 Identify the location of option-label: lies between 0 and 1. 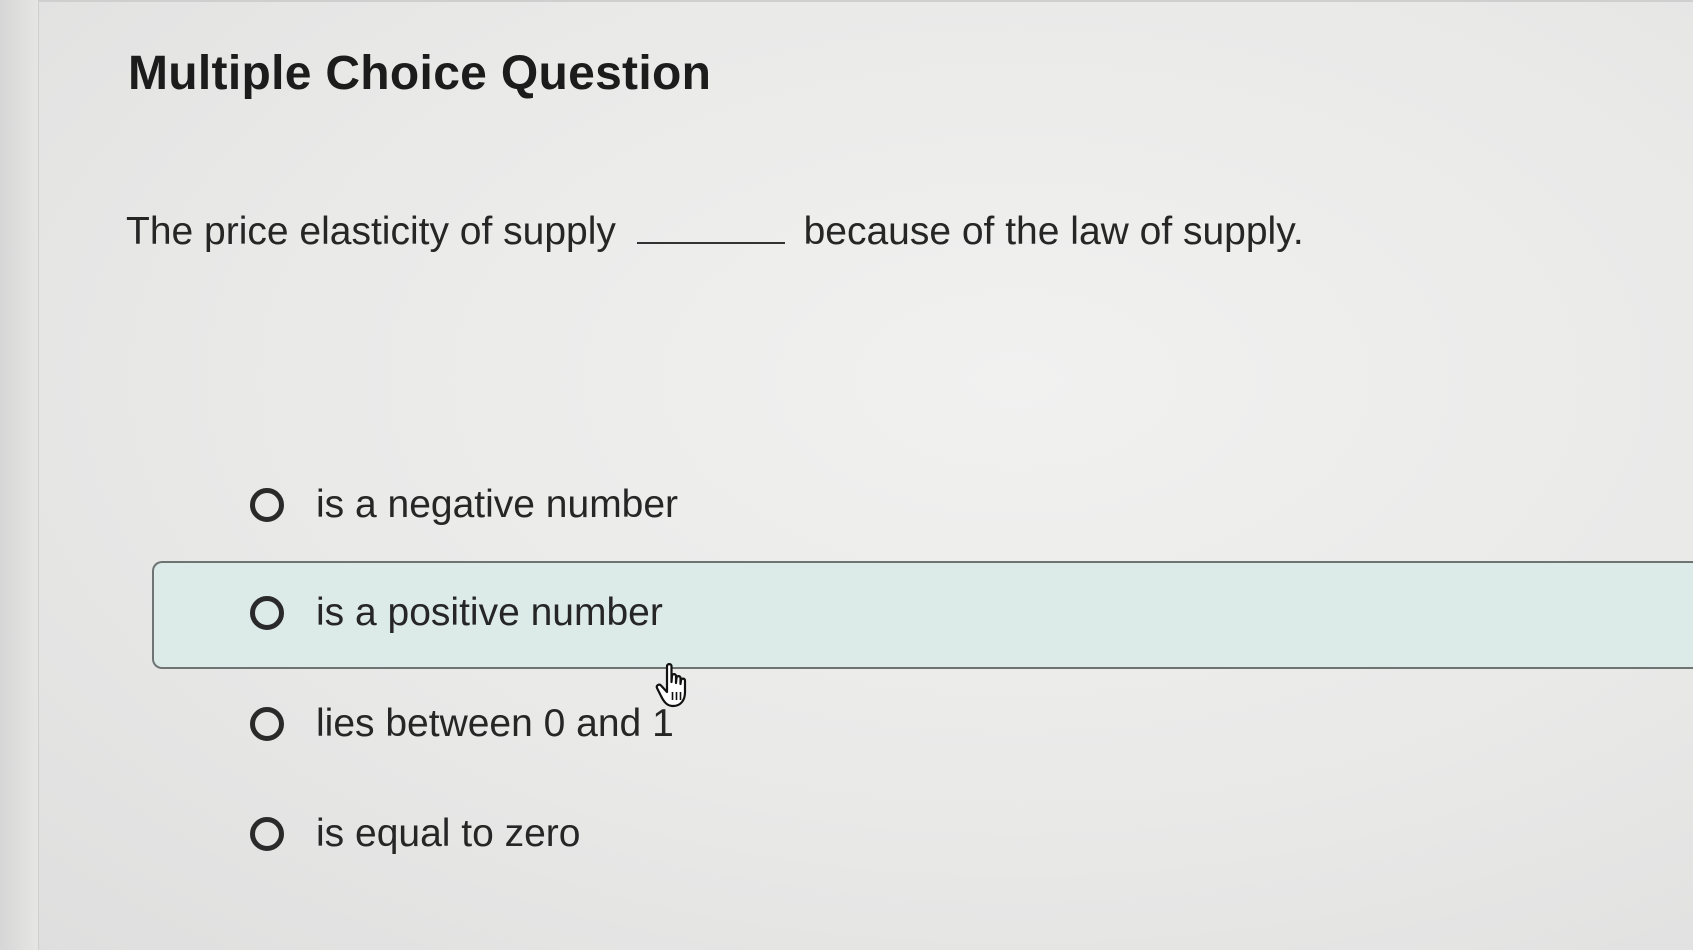
(495, 723).